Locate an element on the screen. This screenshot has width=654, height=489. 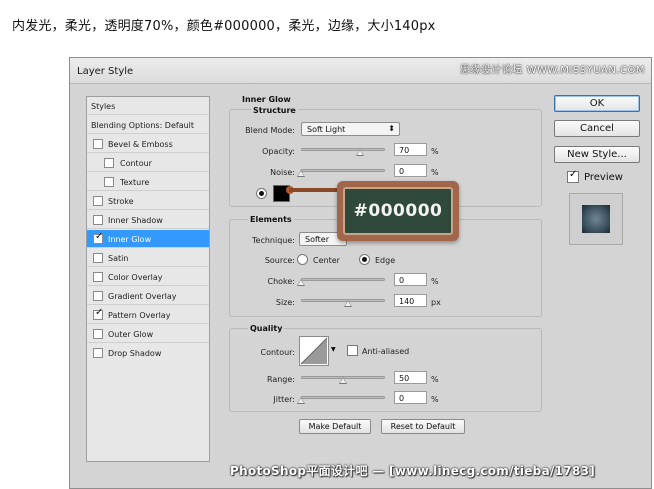
contour-curve-icon is located at coordinates (314, 351).